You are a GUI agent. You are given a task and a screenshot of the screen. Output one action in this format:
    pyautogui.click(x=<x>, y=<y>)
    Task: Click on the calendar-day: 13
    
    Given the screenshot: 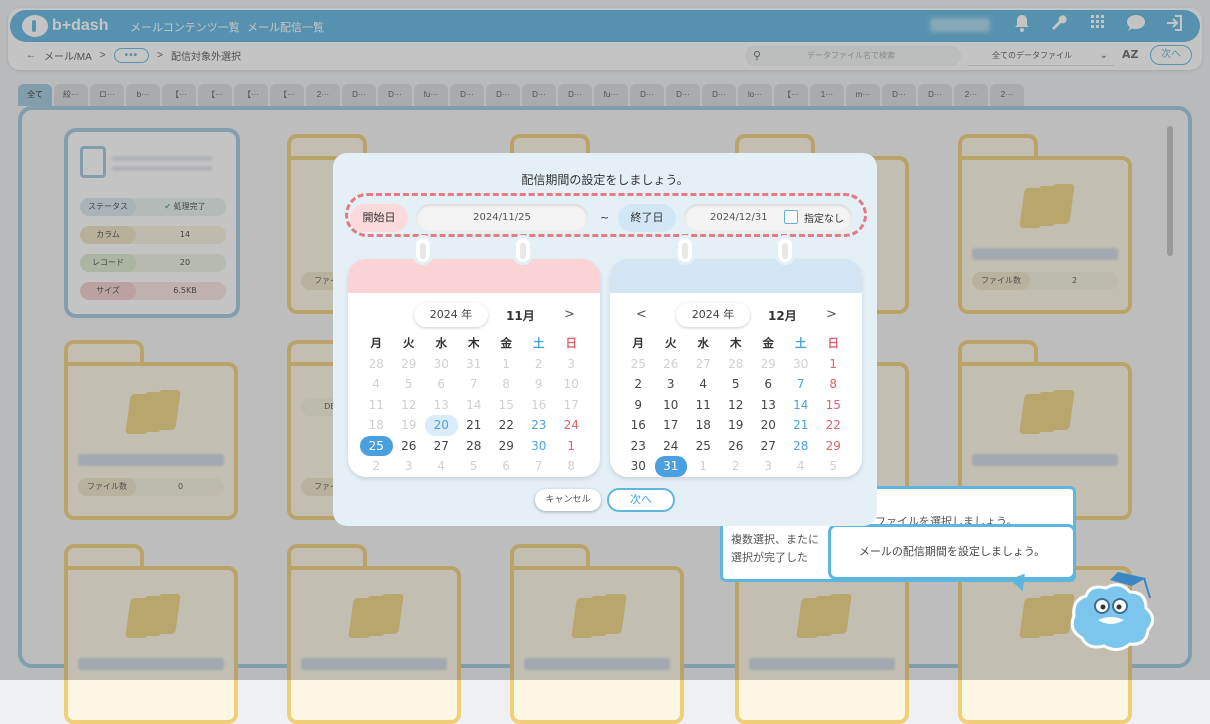 What is the action you would take?
    pyautogui.click(x=768, y=405)
    